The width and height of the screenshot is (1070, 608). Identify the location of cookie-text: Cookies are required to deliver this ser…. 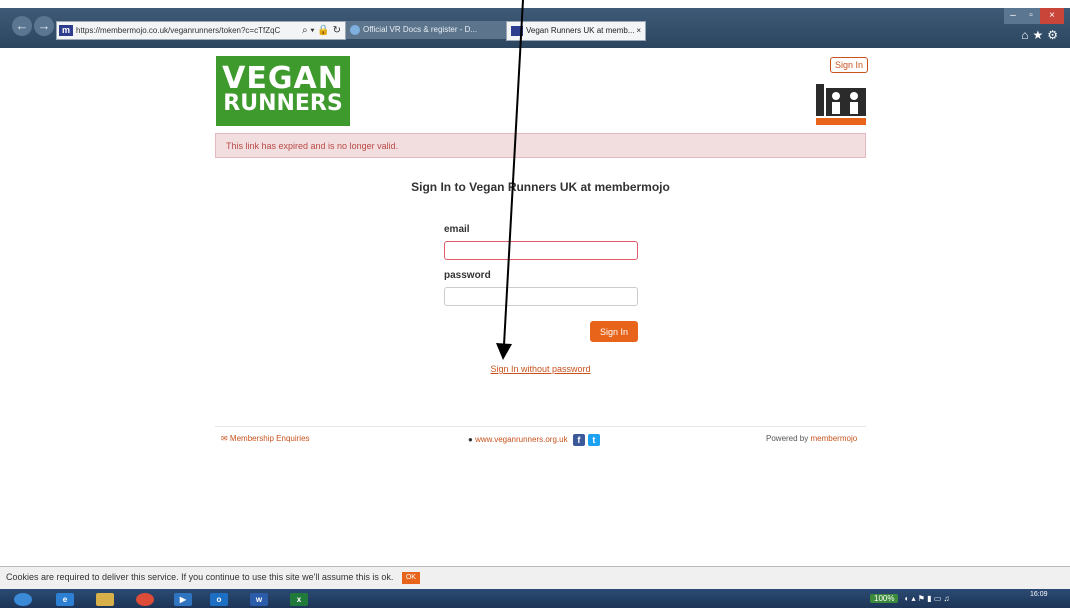
(200, 577).